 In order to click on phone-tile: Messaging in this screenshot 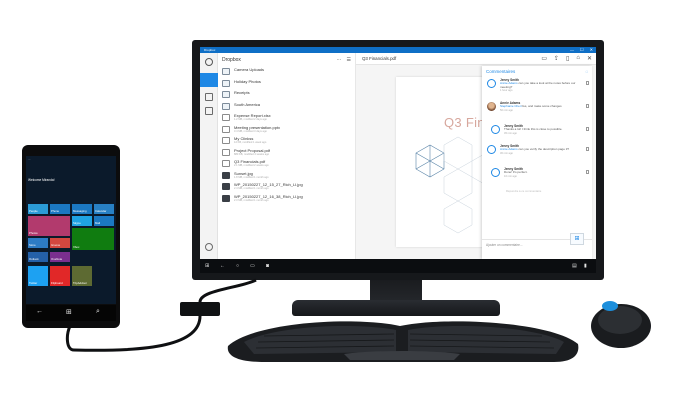, I will do `click(82, 209)`.